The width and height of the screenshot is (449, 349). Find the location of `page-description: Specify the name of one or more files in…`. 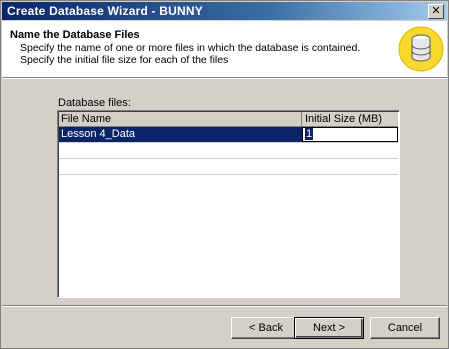

page-description: Specify the name of one or more files in… is located at coordinates (190, 54).